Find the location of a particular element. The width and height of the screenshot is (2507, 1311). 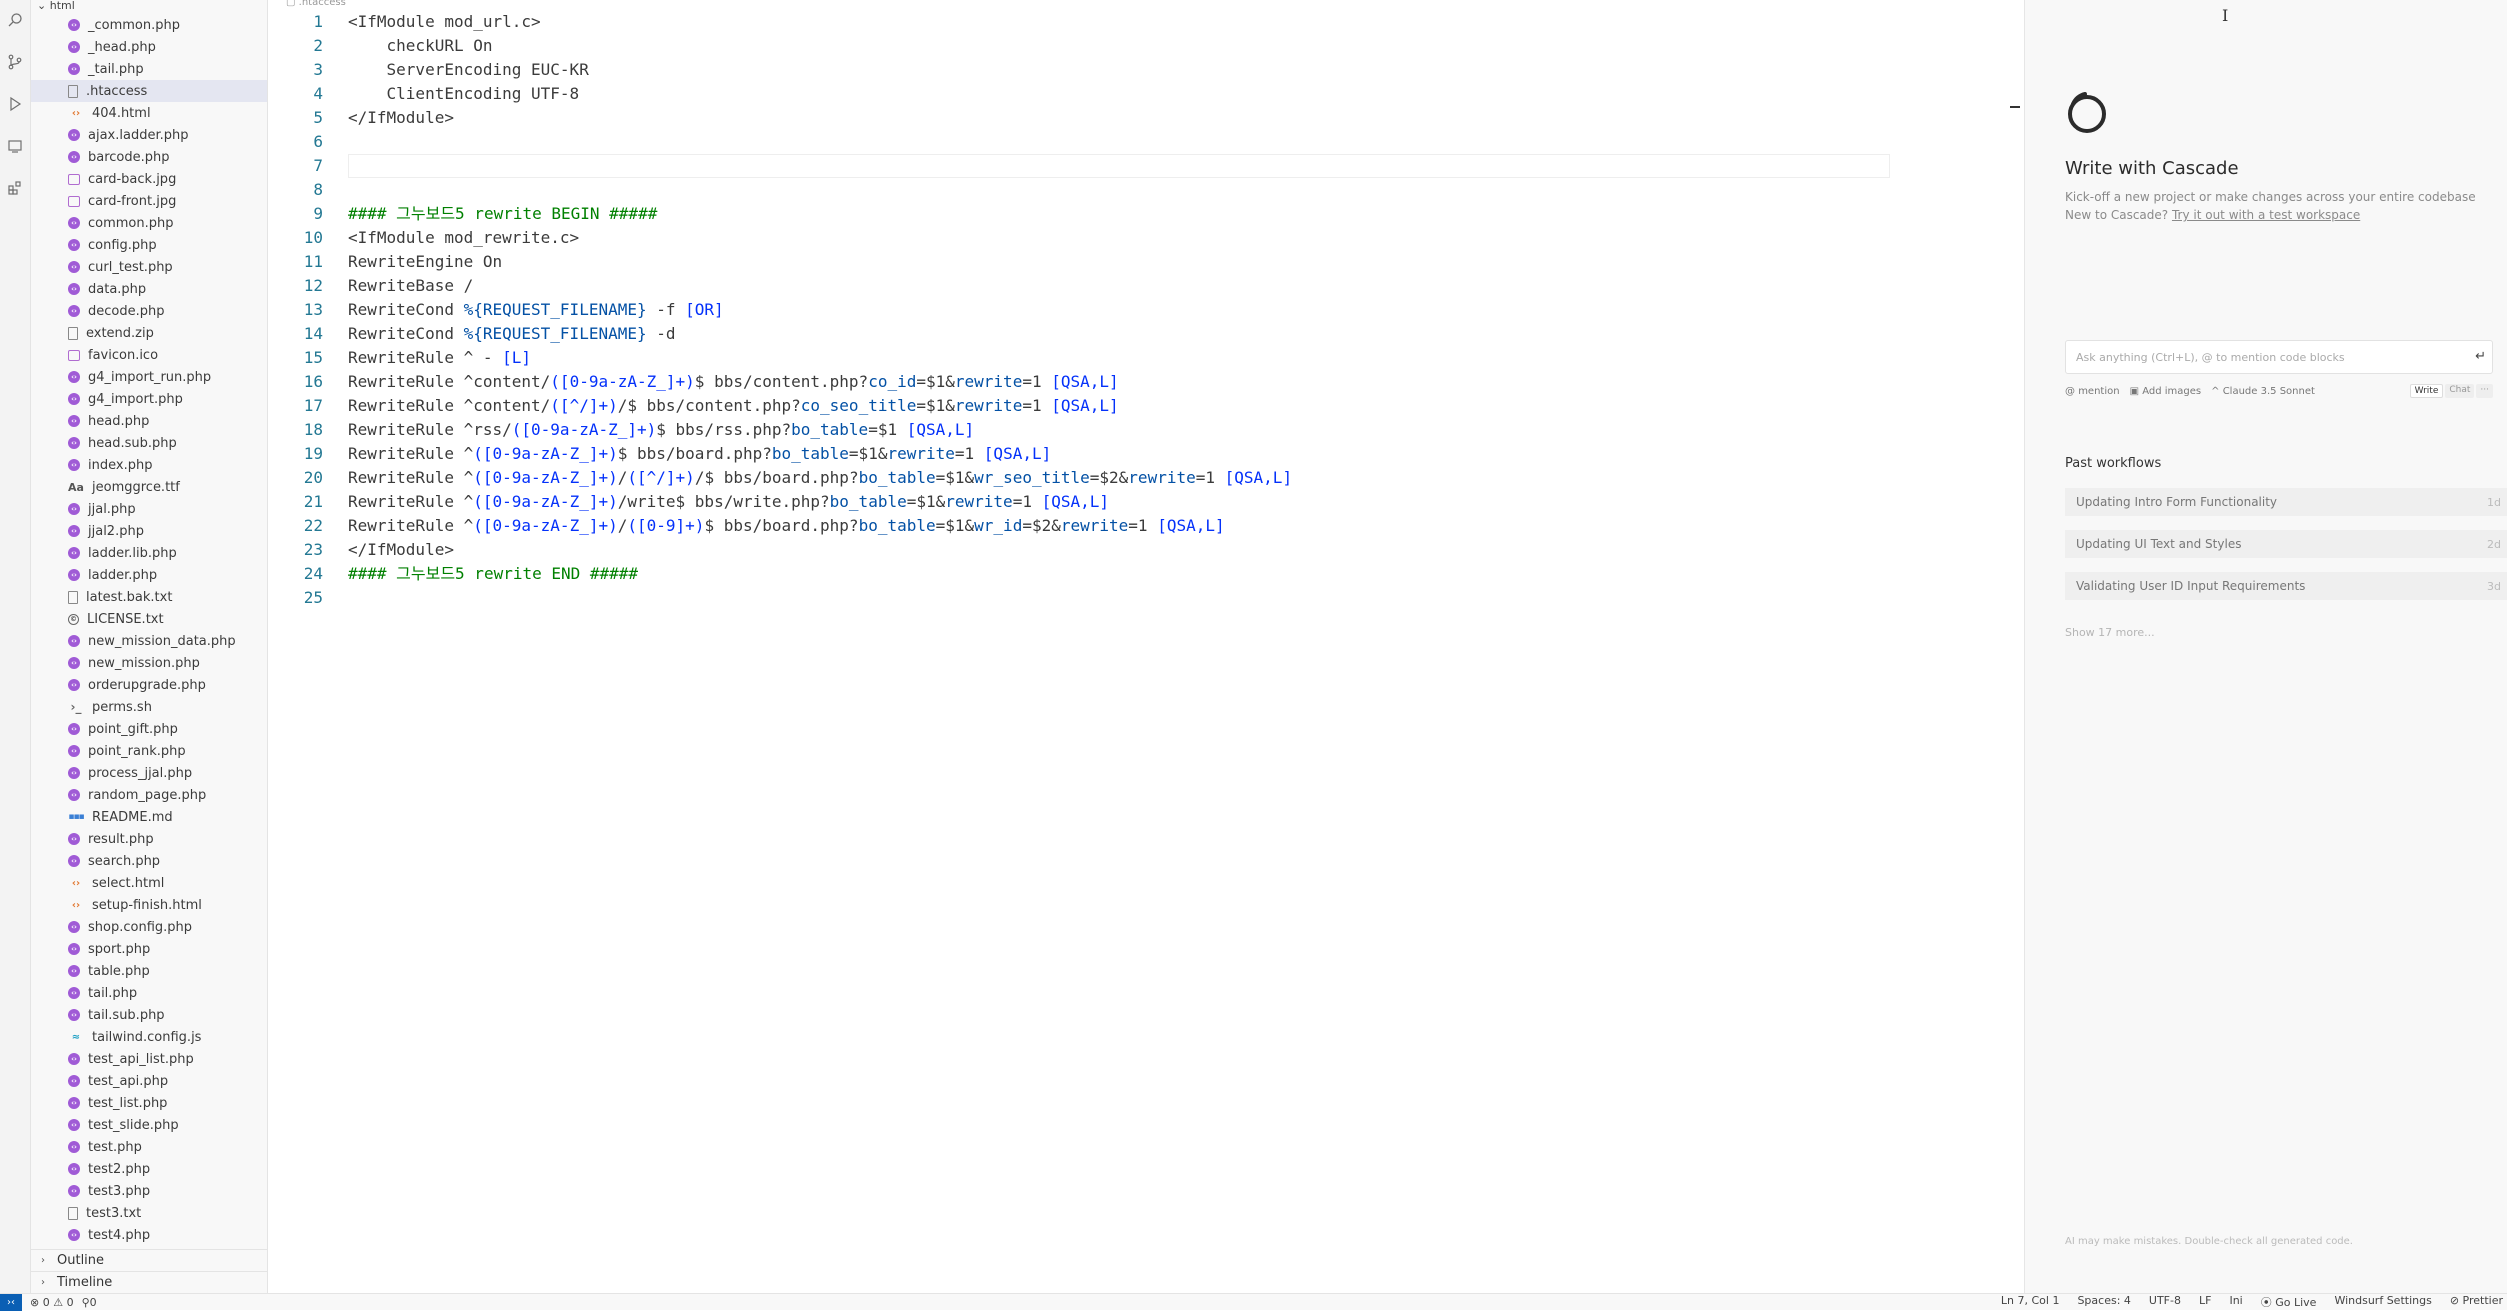

file-item: ‹› test_list.php is located at coordinates (149, 1103).